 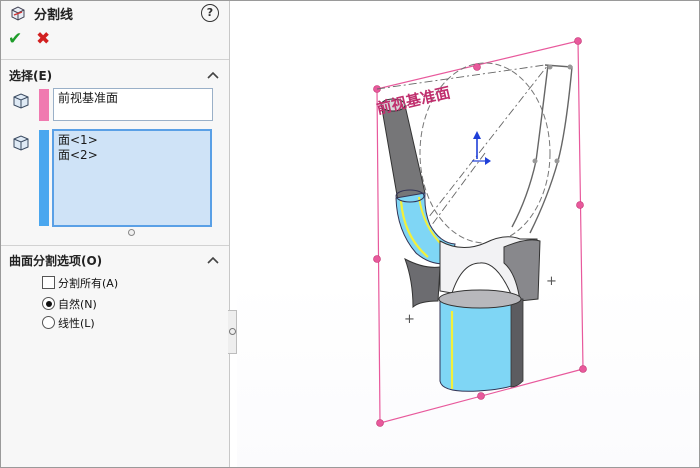 I want to click on panel-header: 分割线 ?, so click(x=115, y=13).